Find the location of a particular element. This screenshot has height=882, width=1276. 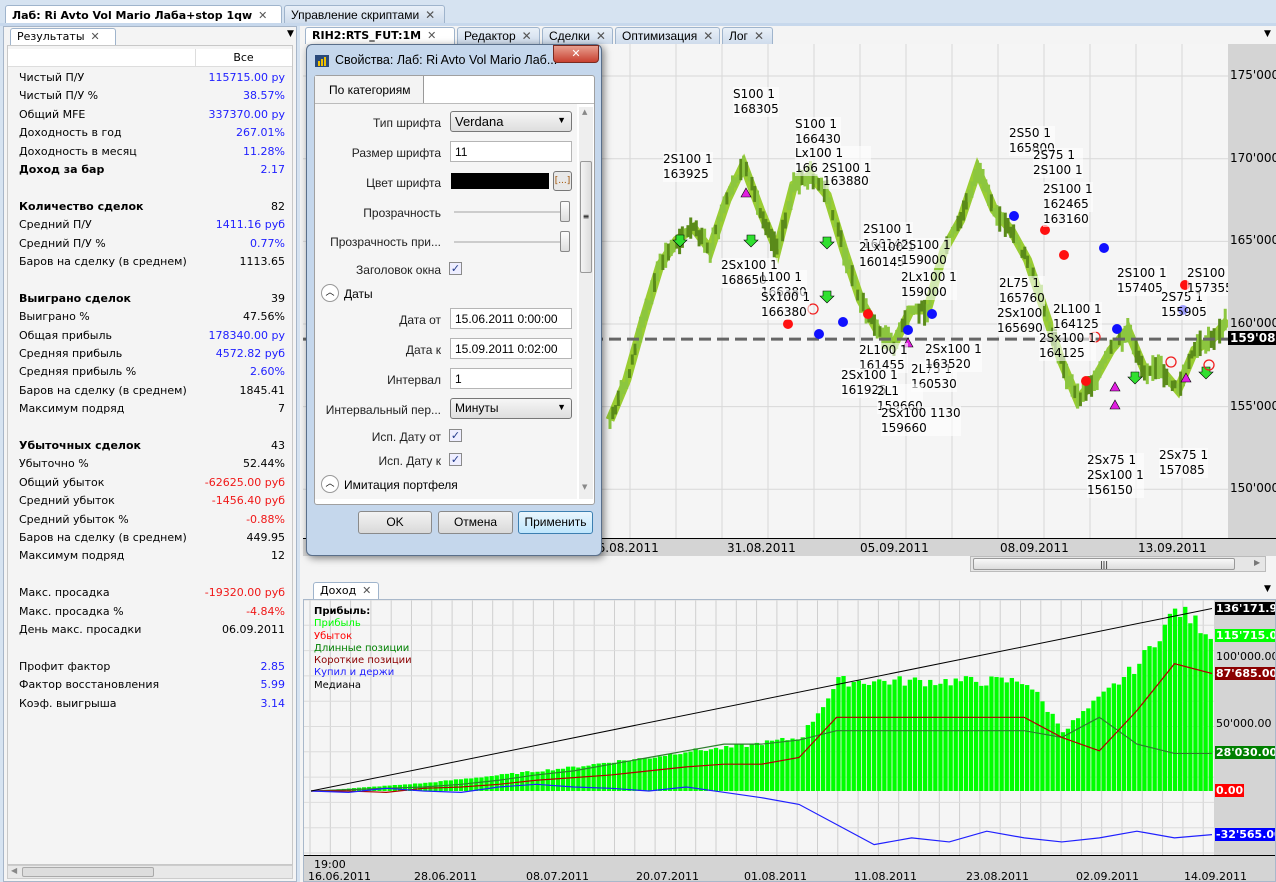

caption-checkbox: ✓ is located at coordinates (455, 268).